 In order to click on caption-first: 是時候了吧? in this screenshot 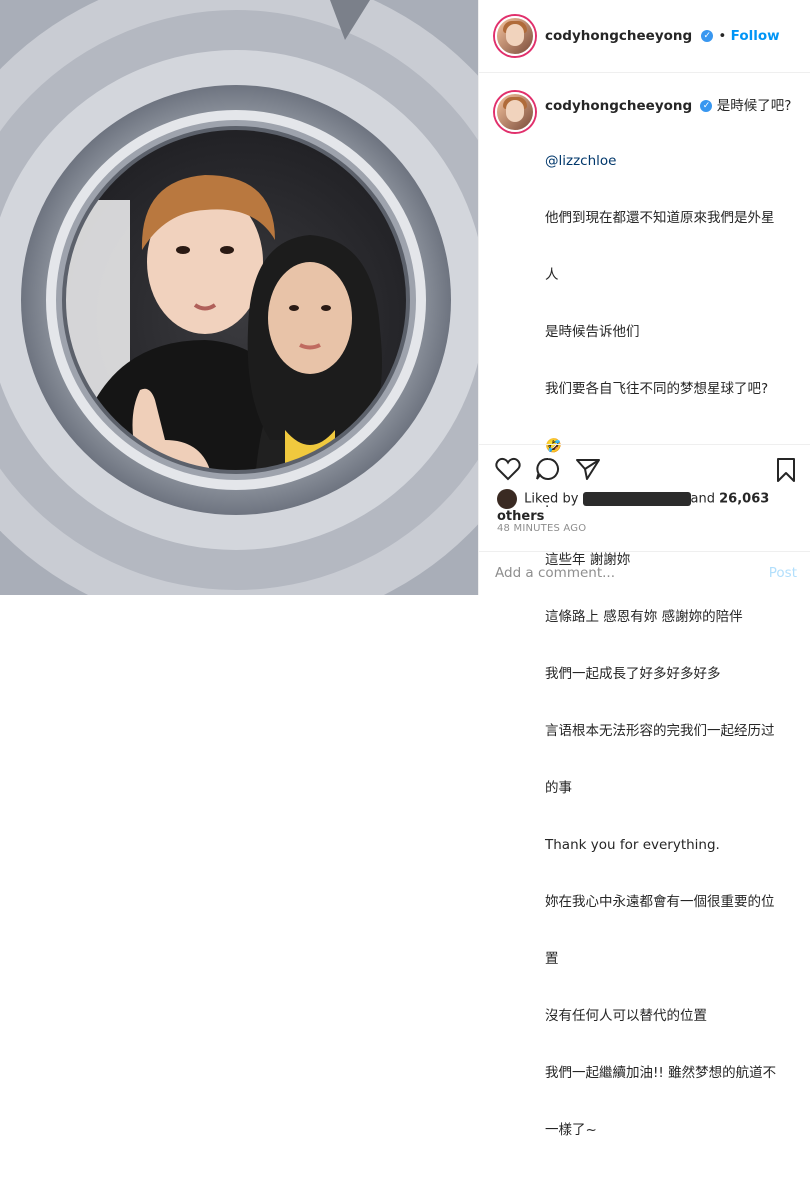, I will do `click(754, 106)`.